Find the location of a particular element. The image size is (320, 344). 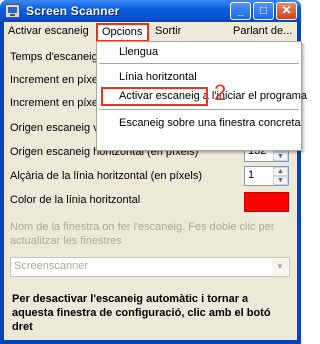

window-border-bottom is located at coordinates (150, 342).